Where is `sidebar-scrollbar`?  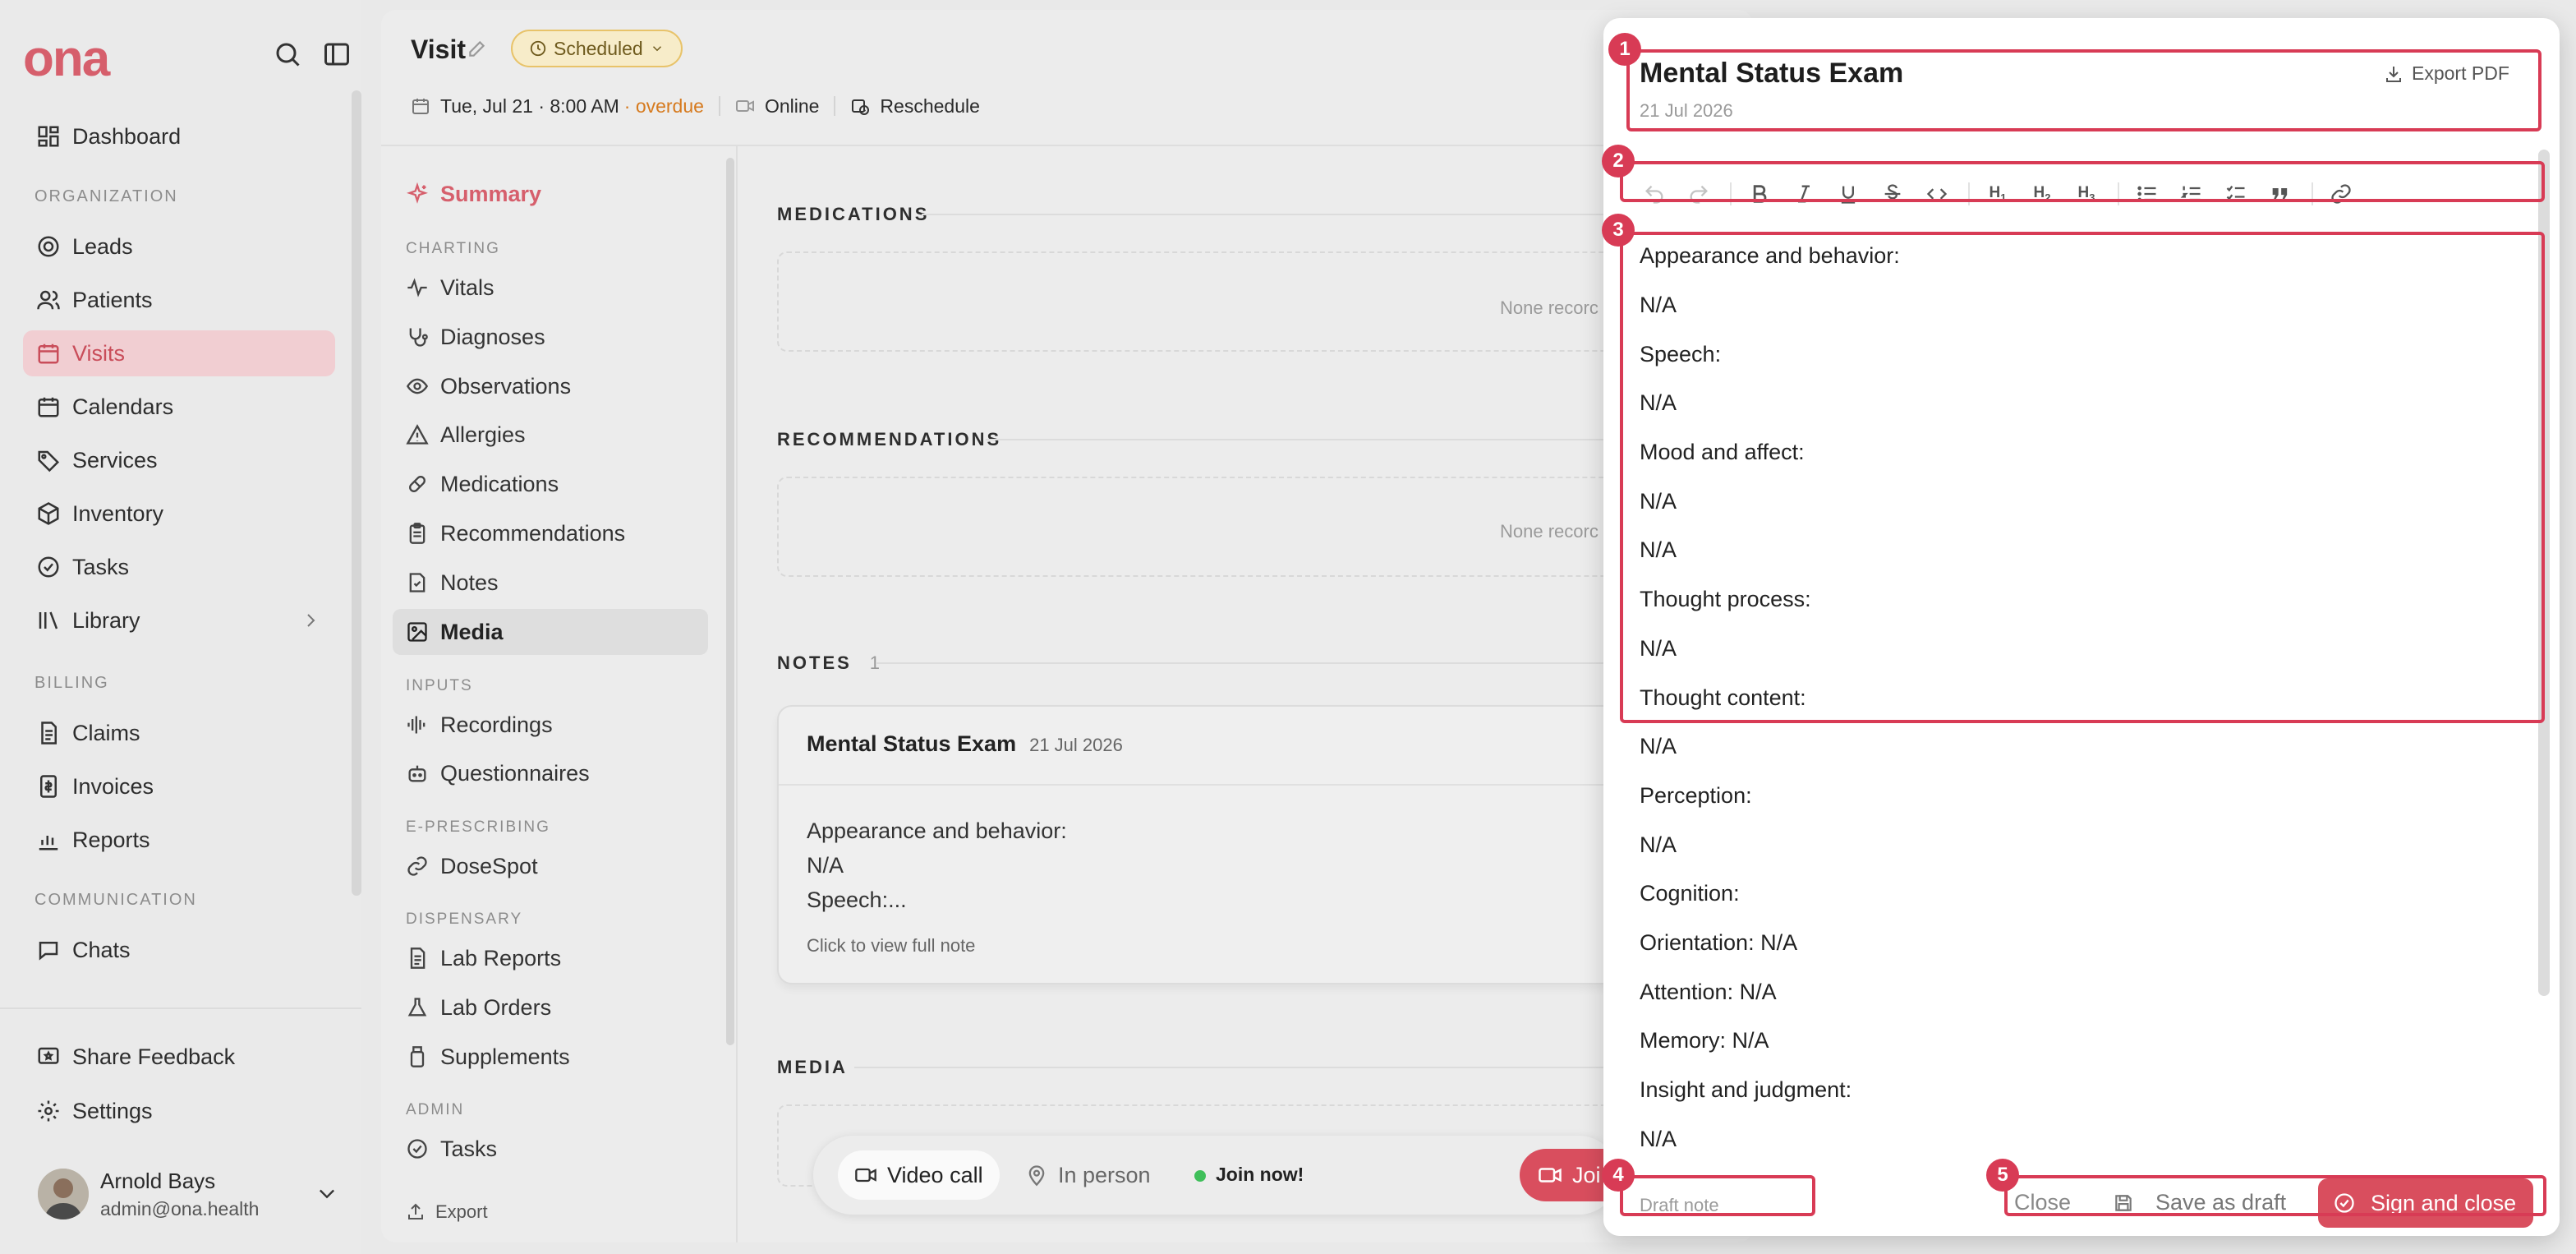 sidebar-scrollbar is located at coordinates (356, 493).